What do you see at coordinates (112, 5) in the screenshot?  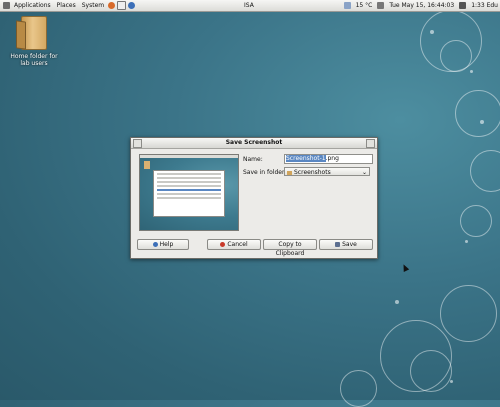 I see `firefox-icon` at bounding box center [112, 5].